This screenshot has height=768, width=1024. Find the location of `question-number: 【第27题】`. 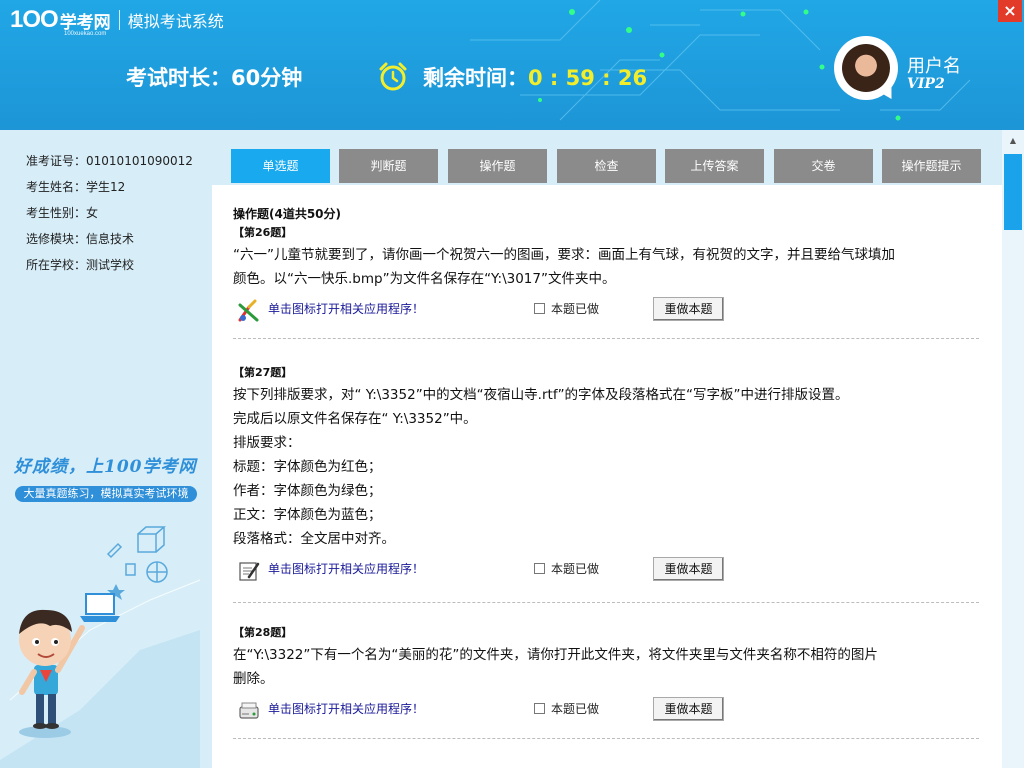

question-number: 【第27题】 is located at coordinates (263, 372).